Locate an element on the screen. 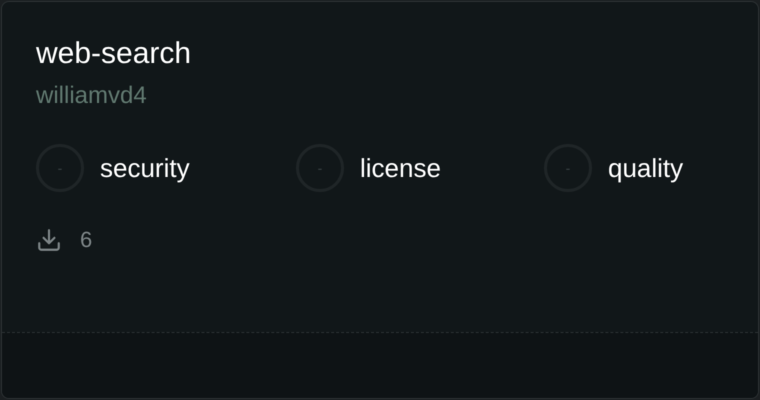 The width and height of the screenshot is (760, 400). score-label: quality is located at coordinates (646, 168).